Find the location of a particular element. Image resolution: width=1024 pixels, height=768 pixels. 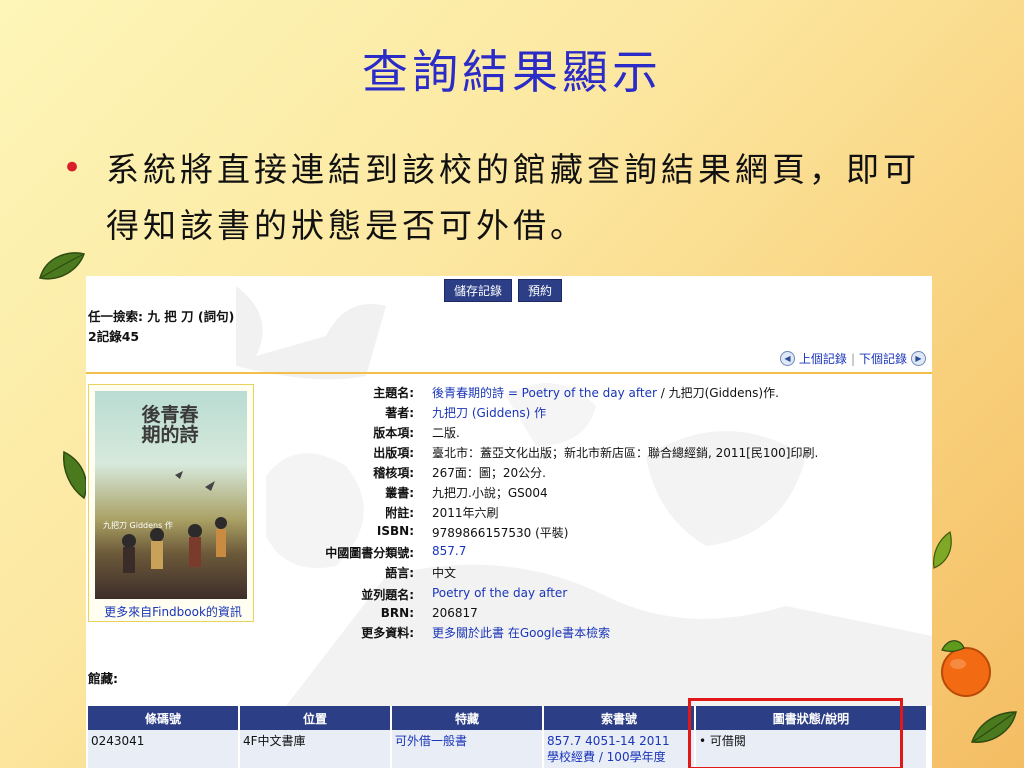

holdings-label: 館藏: is located at coordinates (103, 678).